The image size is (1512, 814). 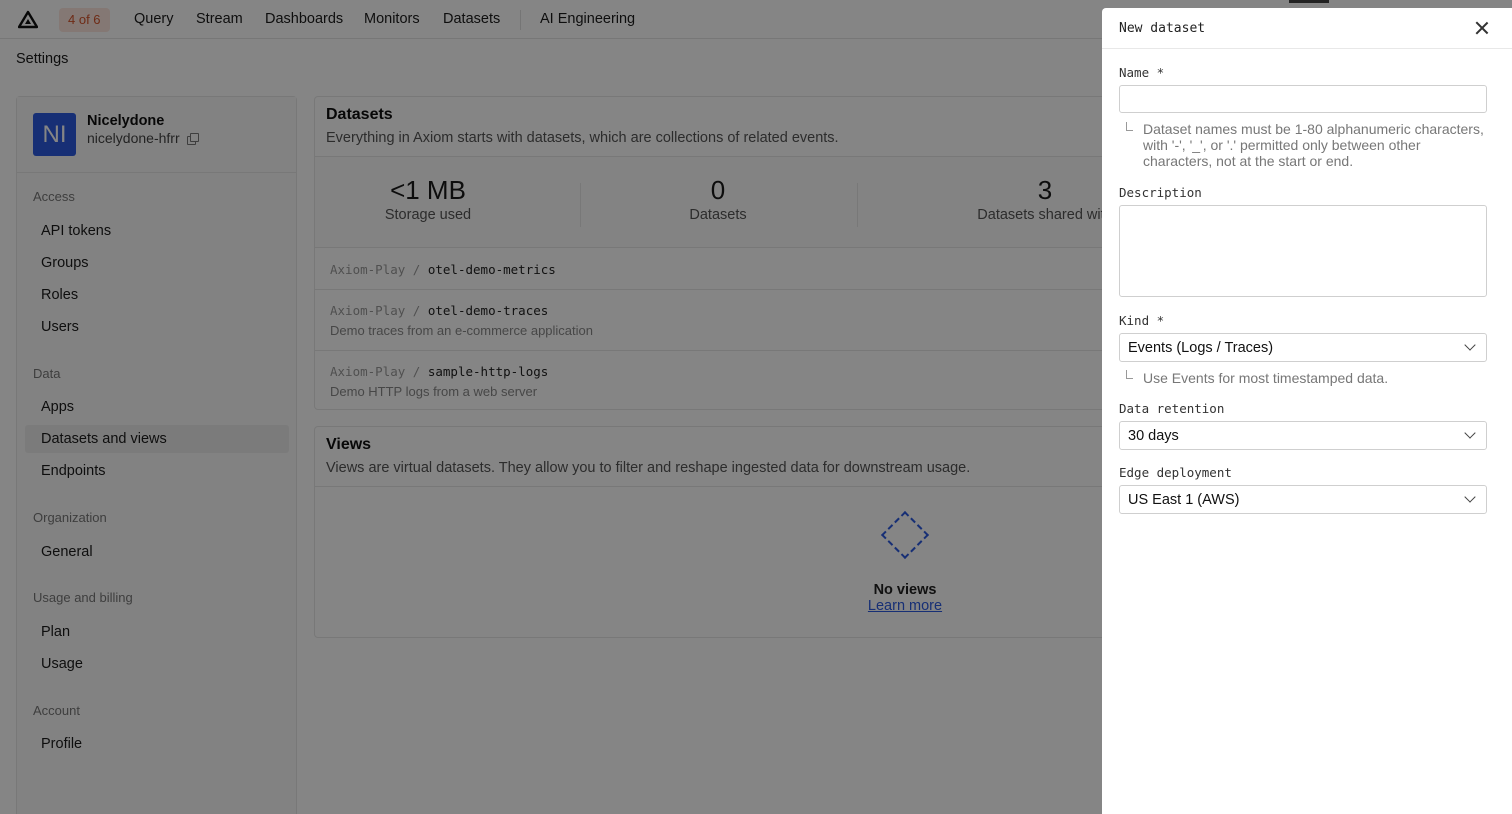 I want to click on edge-deployment-select-value: US East 1 (AWS), so click(x=1184, y=500).